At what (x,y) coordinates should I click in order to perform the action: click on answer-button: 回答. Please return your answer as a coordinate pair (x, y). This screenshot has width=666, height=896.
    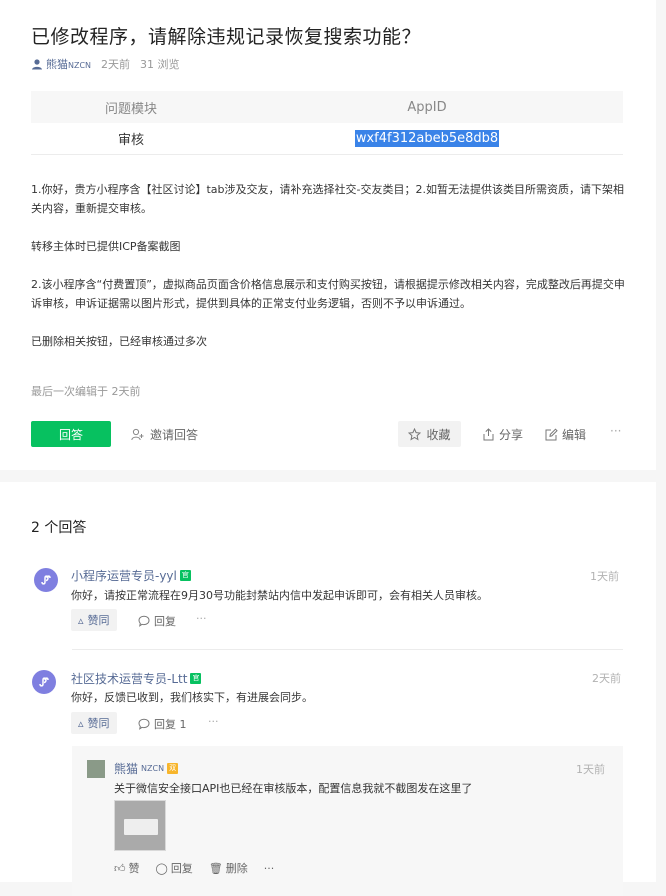
    Looking at the image, I should click on (71, 434).